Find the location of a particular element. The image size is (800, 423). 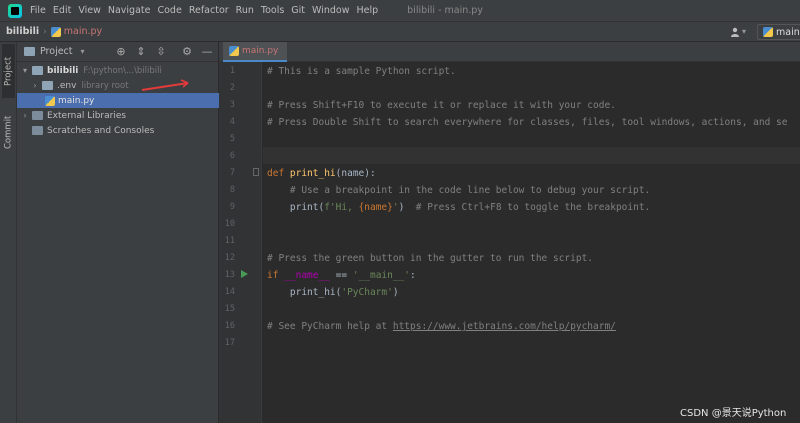

fold-icon is located at coordinates (256, 172).